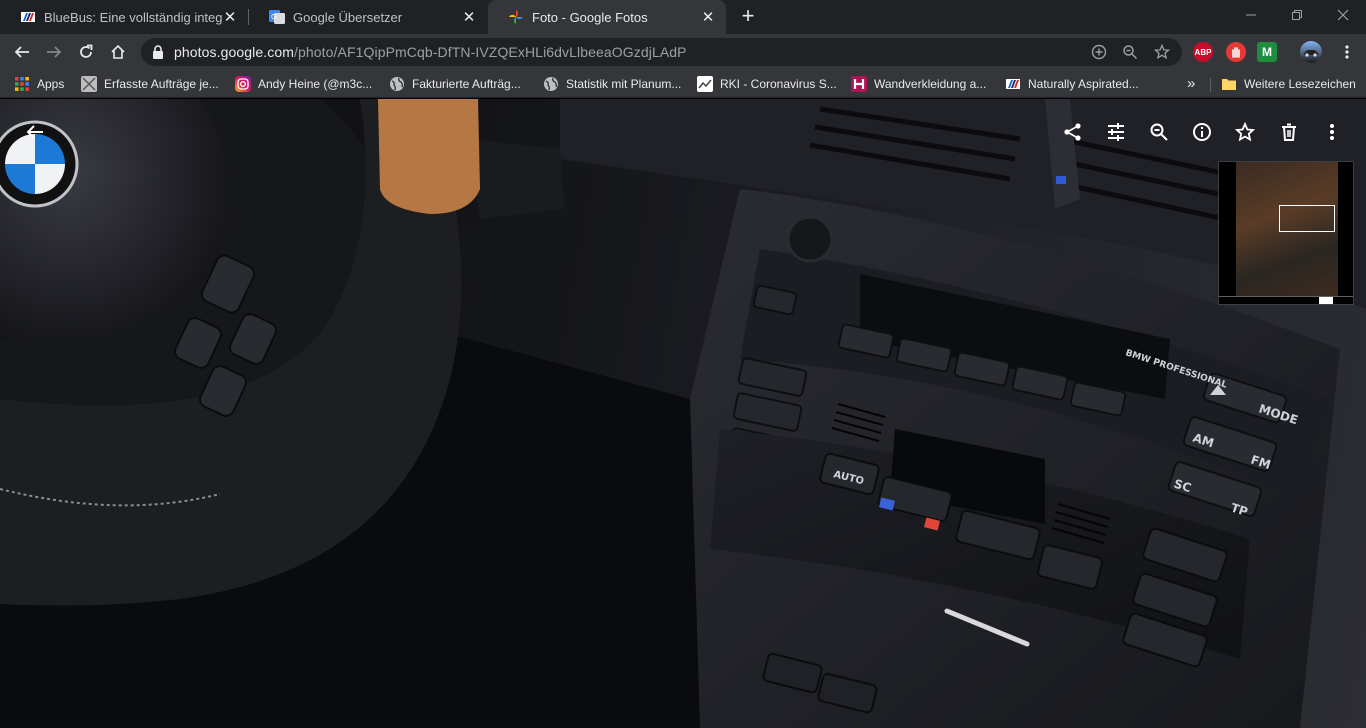 This screenshot has width=1366, height=728. Describe the element at coordinates (1162, 52) in the screenshot. I see `bookmark-star-icon` at that location.